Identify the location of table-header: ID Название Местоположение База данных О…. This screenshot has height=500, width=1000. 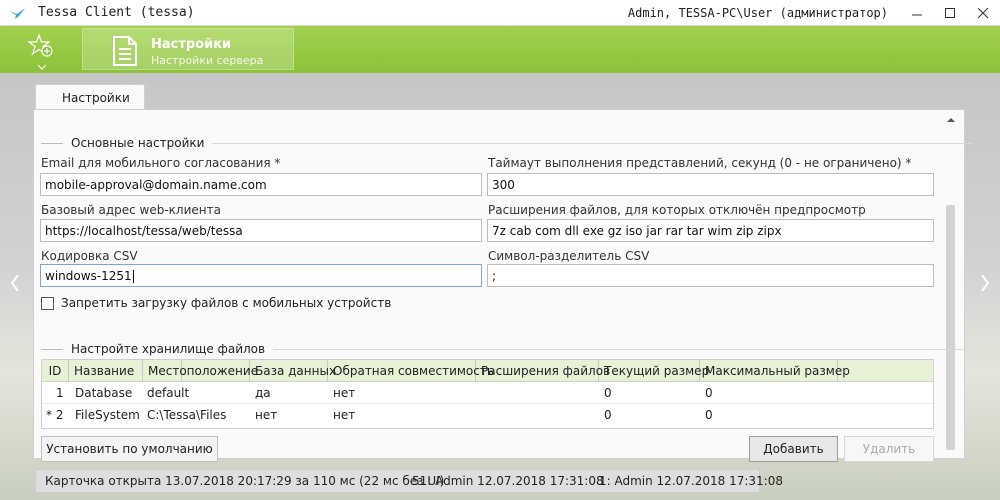
(487, 371).